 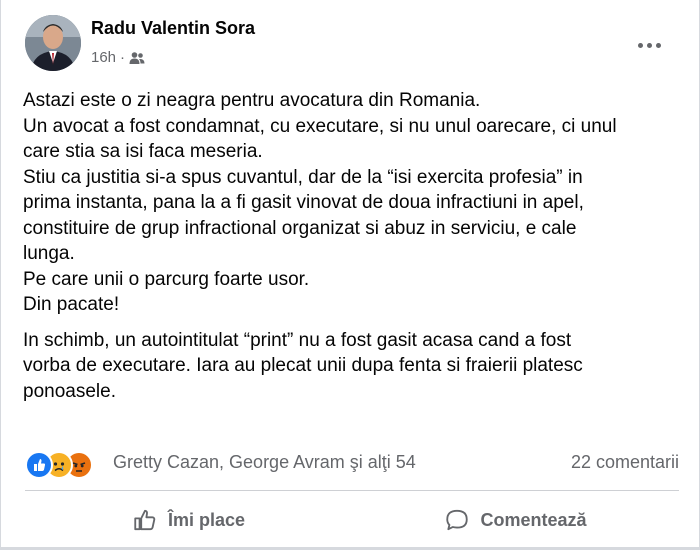 What do you see at coordinates (71, 304) in the screenshot?
I see `post-line: Din pacate!` at bounding box center [71, 304].